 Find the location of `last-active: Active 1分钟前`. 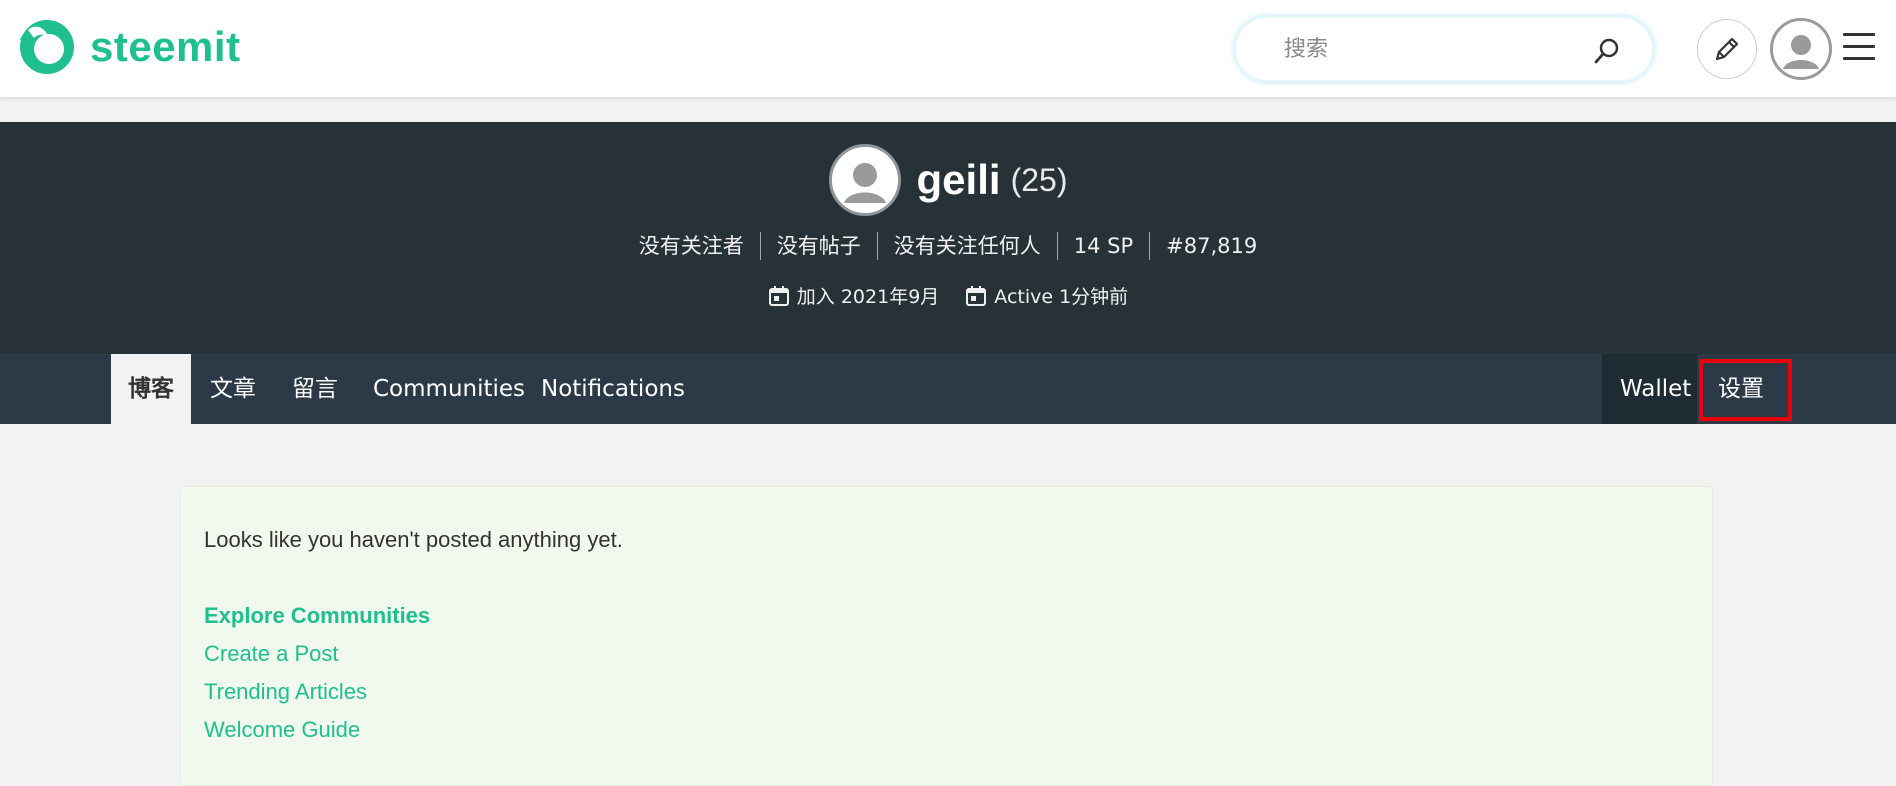

last-active: Active 1分钟前 is located at coordinates (1046, 295).